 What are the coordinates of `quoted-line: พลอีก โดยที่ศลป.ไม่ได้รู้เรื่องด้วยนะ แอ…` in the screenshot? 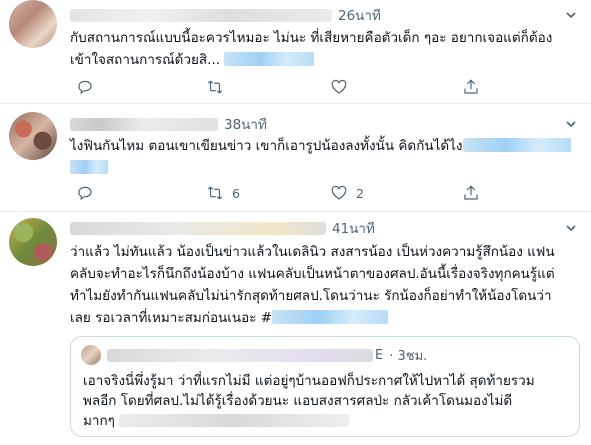 It's located at (298, 401).